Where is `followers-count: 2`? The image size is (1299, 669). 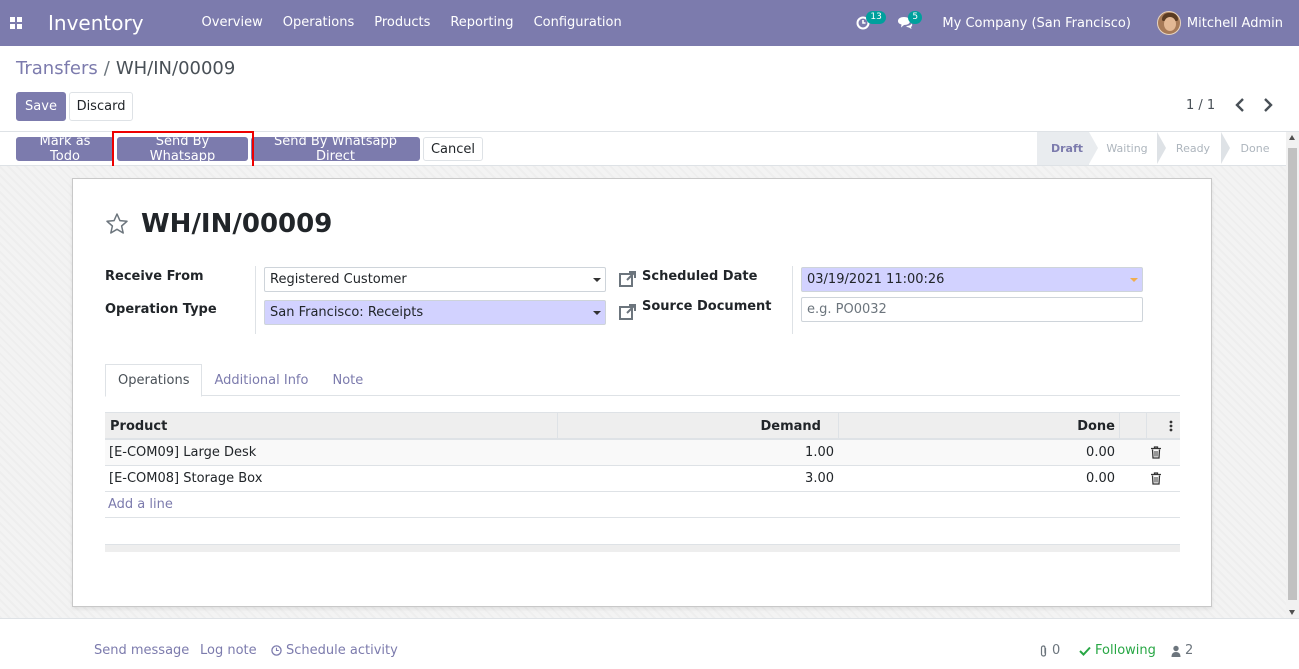 followers-count: 2 is located at coordinates (1189, 650).